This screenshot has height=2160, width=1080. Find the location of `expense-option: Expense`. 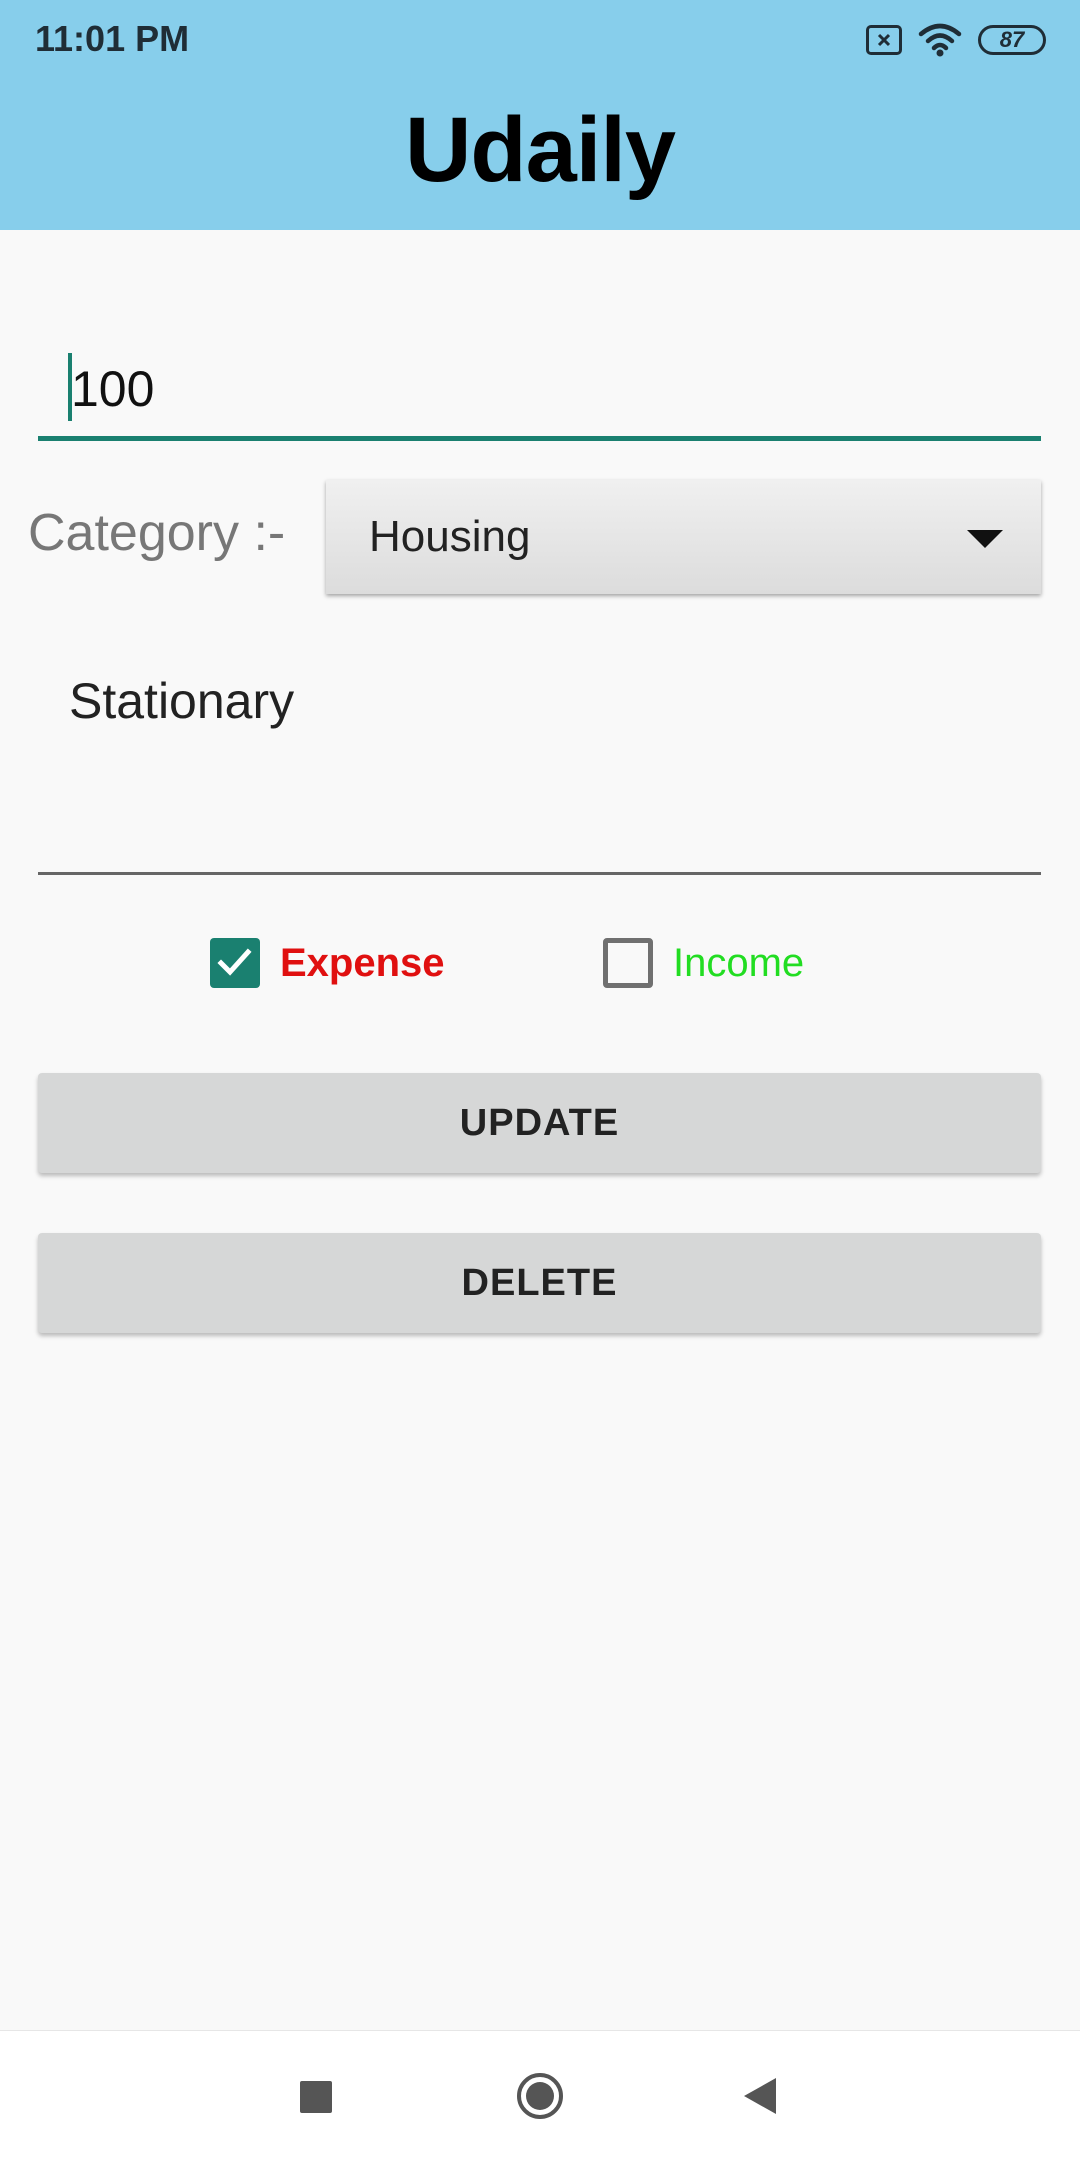

expense-option: Expense is located at coordinates (327, 963).